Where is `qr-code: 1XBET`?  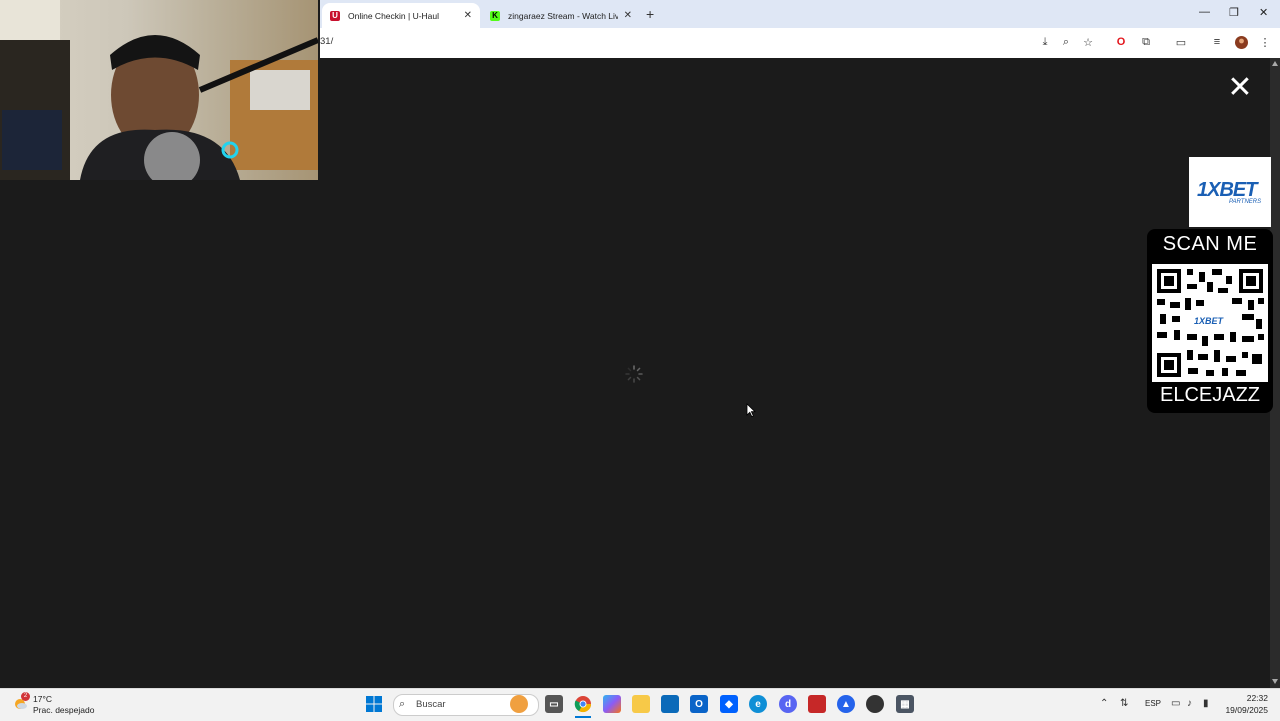
qr-code: 1XBET is located at coordinates (1210, 323).